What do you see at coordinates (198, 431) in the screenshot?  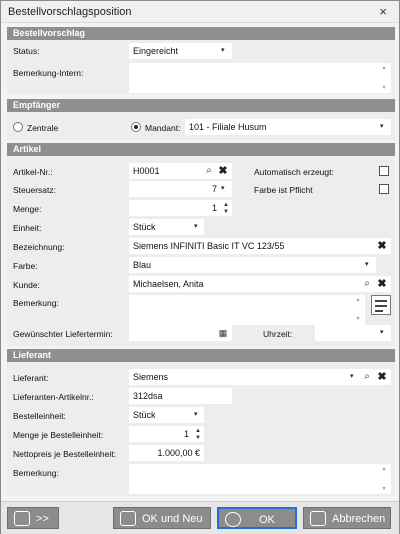 I see `menge-je-up-icon: ▲` at bounding box center [198, 431].